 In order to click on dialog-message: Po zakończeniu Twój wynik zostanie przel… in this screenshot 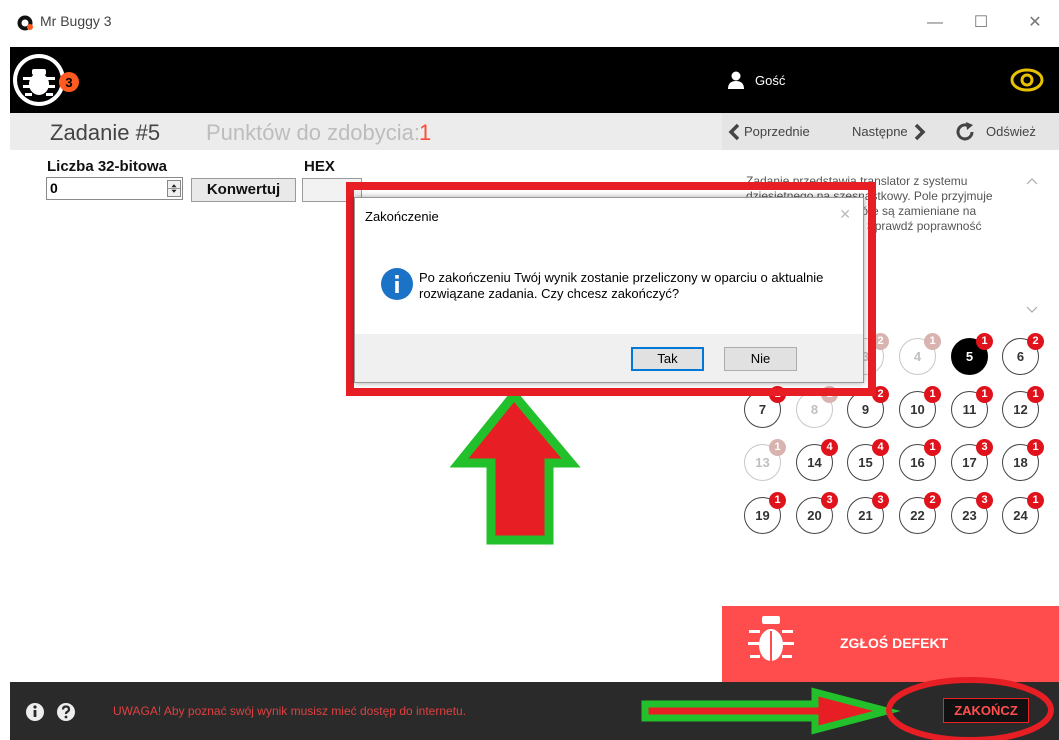, I will do `click(621, 285)`.